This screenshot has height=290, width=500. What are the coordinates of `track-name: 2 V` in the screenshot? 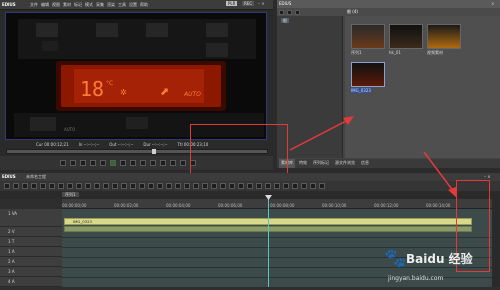 It's located at (11, 231).